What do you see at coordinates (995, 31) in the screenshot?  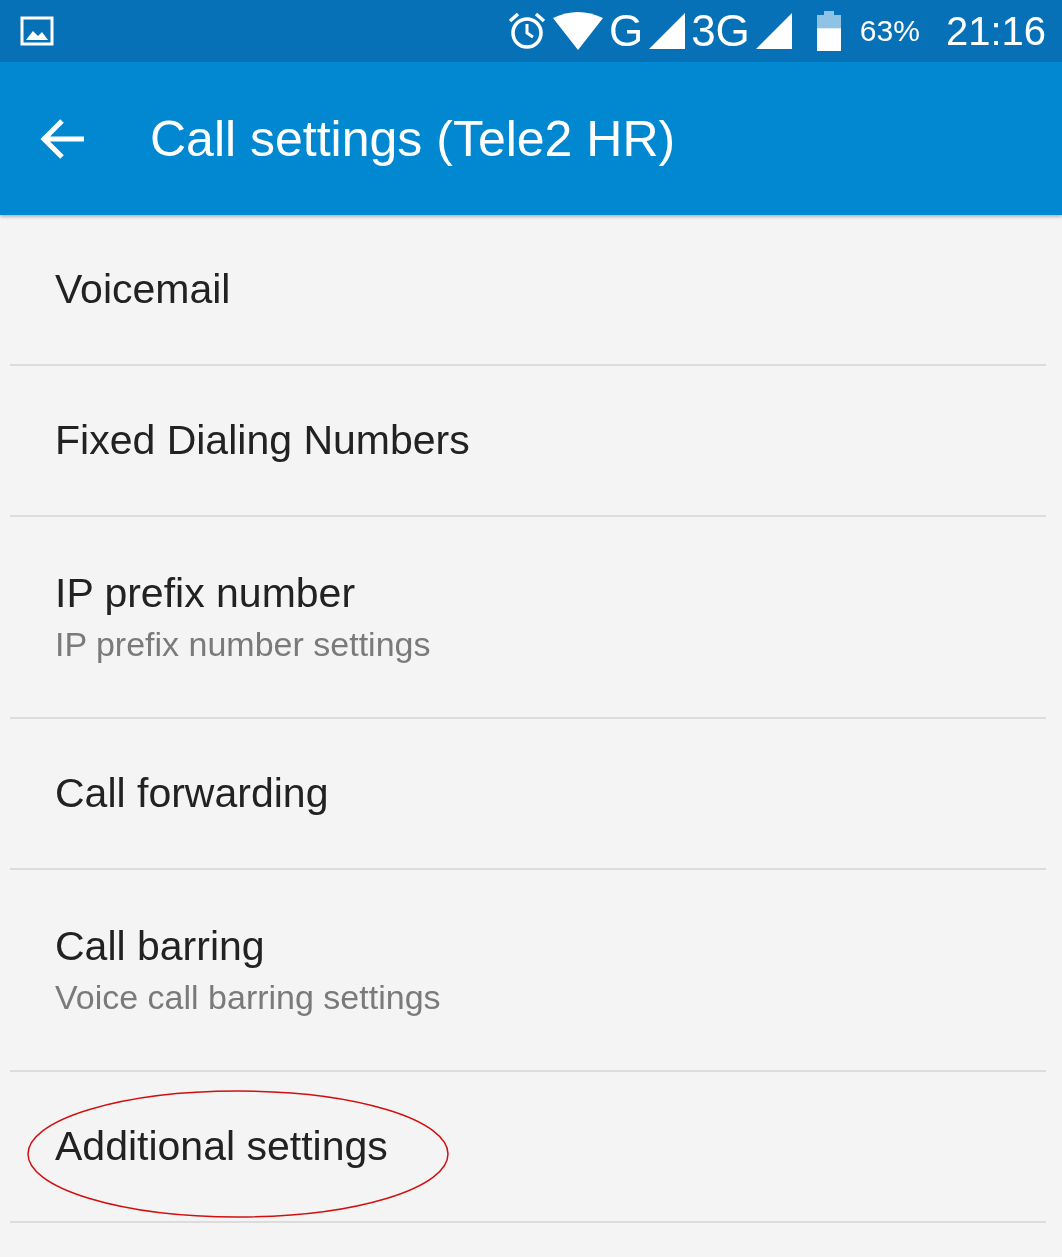 I see `clock-time: 21:16` at bounding box center [995, 31].